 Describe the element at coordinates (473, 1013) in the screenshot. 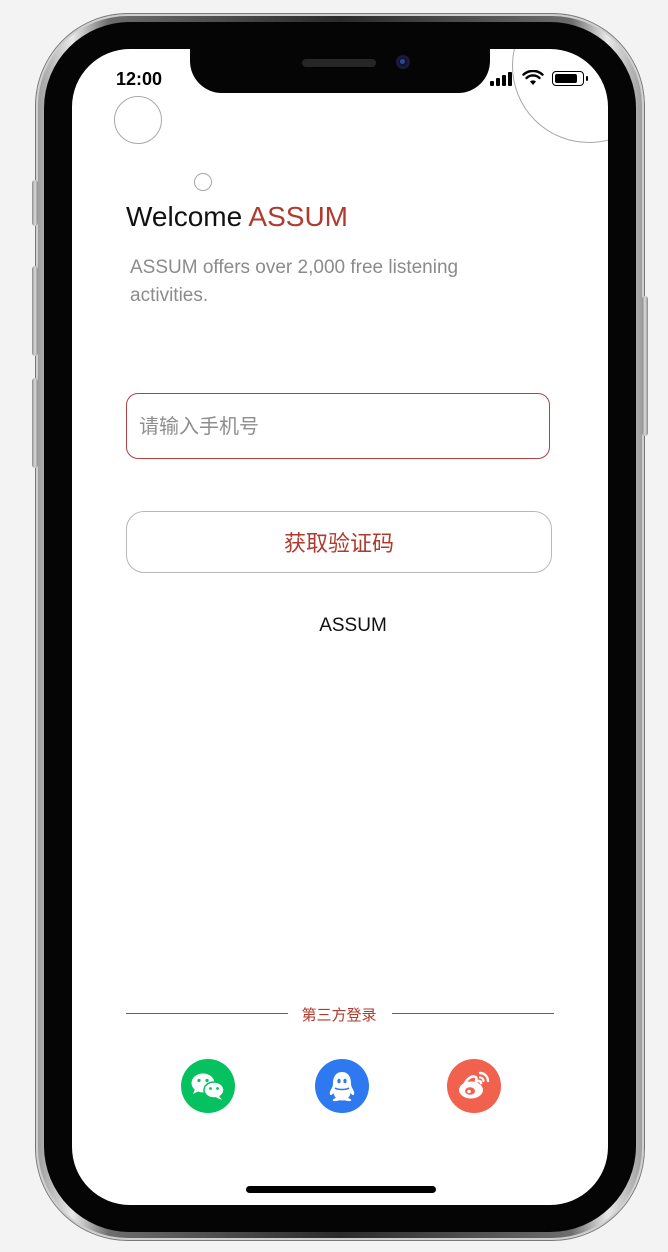

I see `divider-line-right` at that location.